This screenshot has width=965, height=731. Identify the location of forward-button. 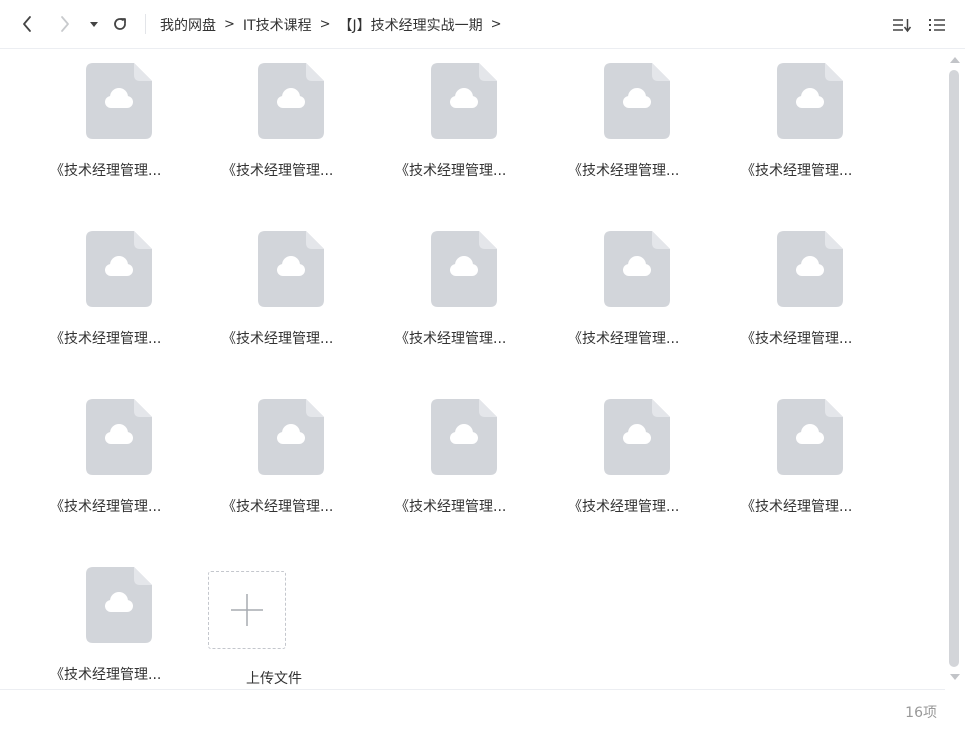
(65, 24).